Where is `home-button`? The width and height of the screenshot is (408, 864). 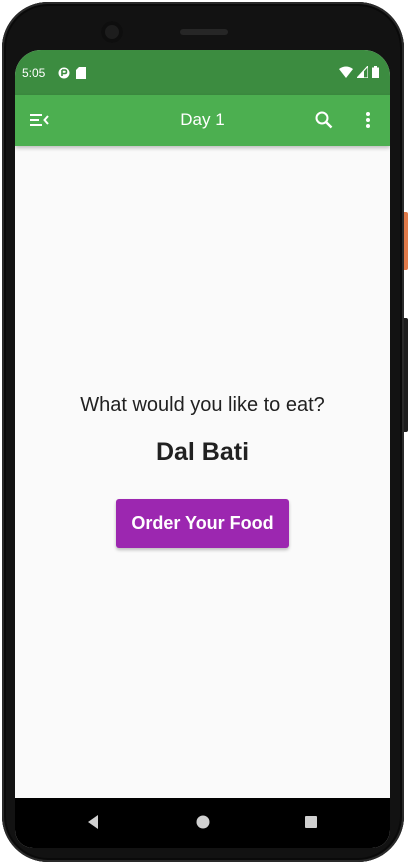
home-button is located at coordinates (203, 822).